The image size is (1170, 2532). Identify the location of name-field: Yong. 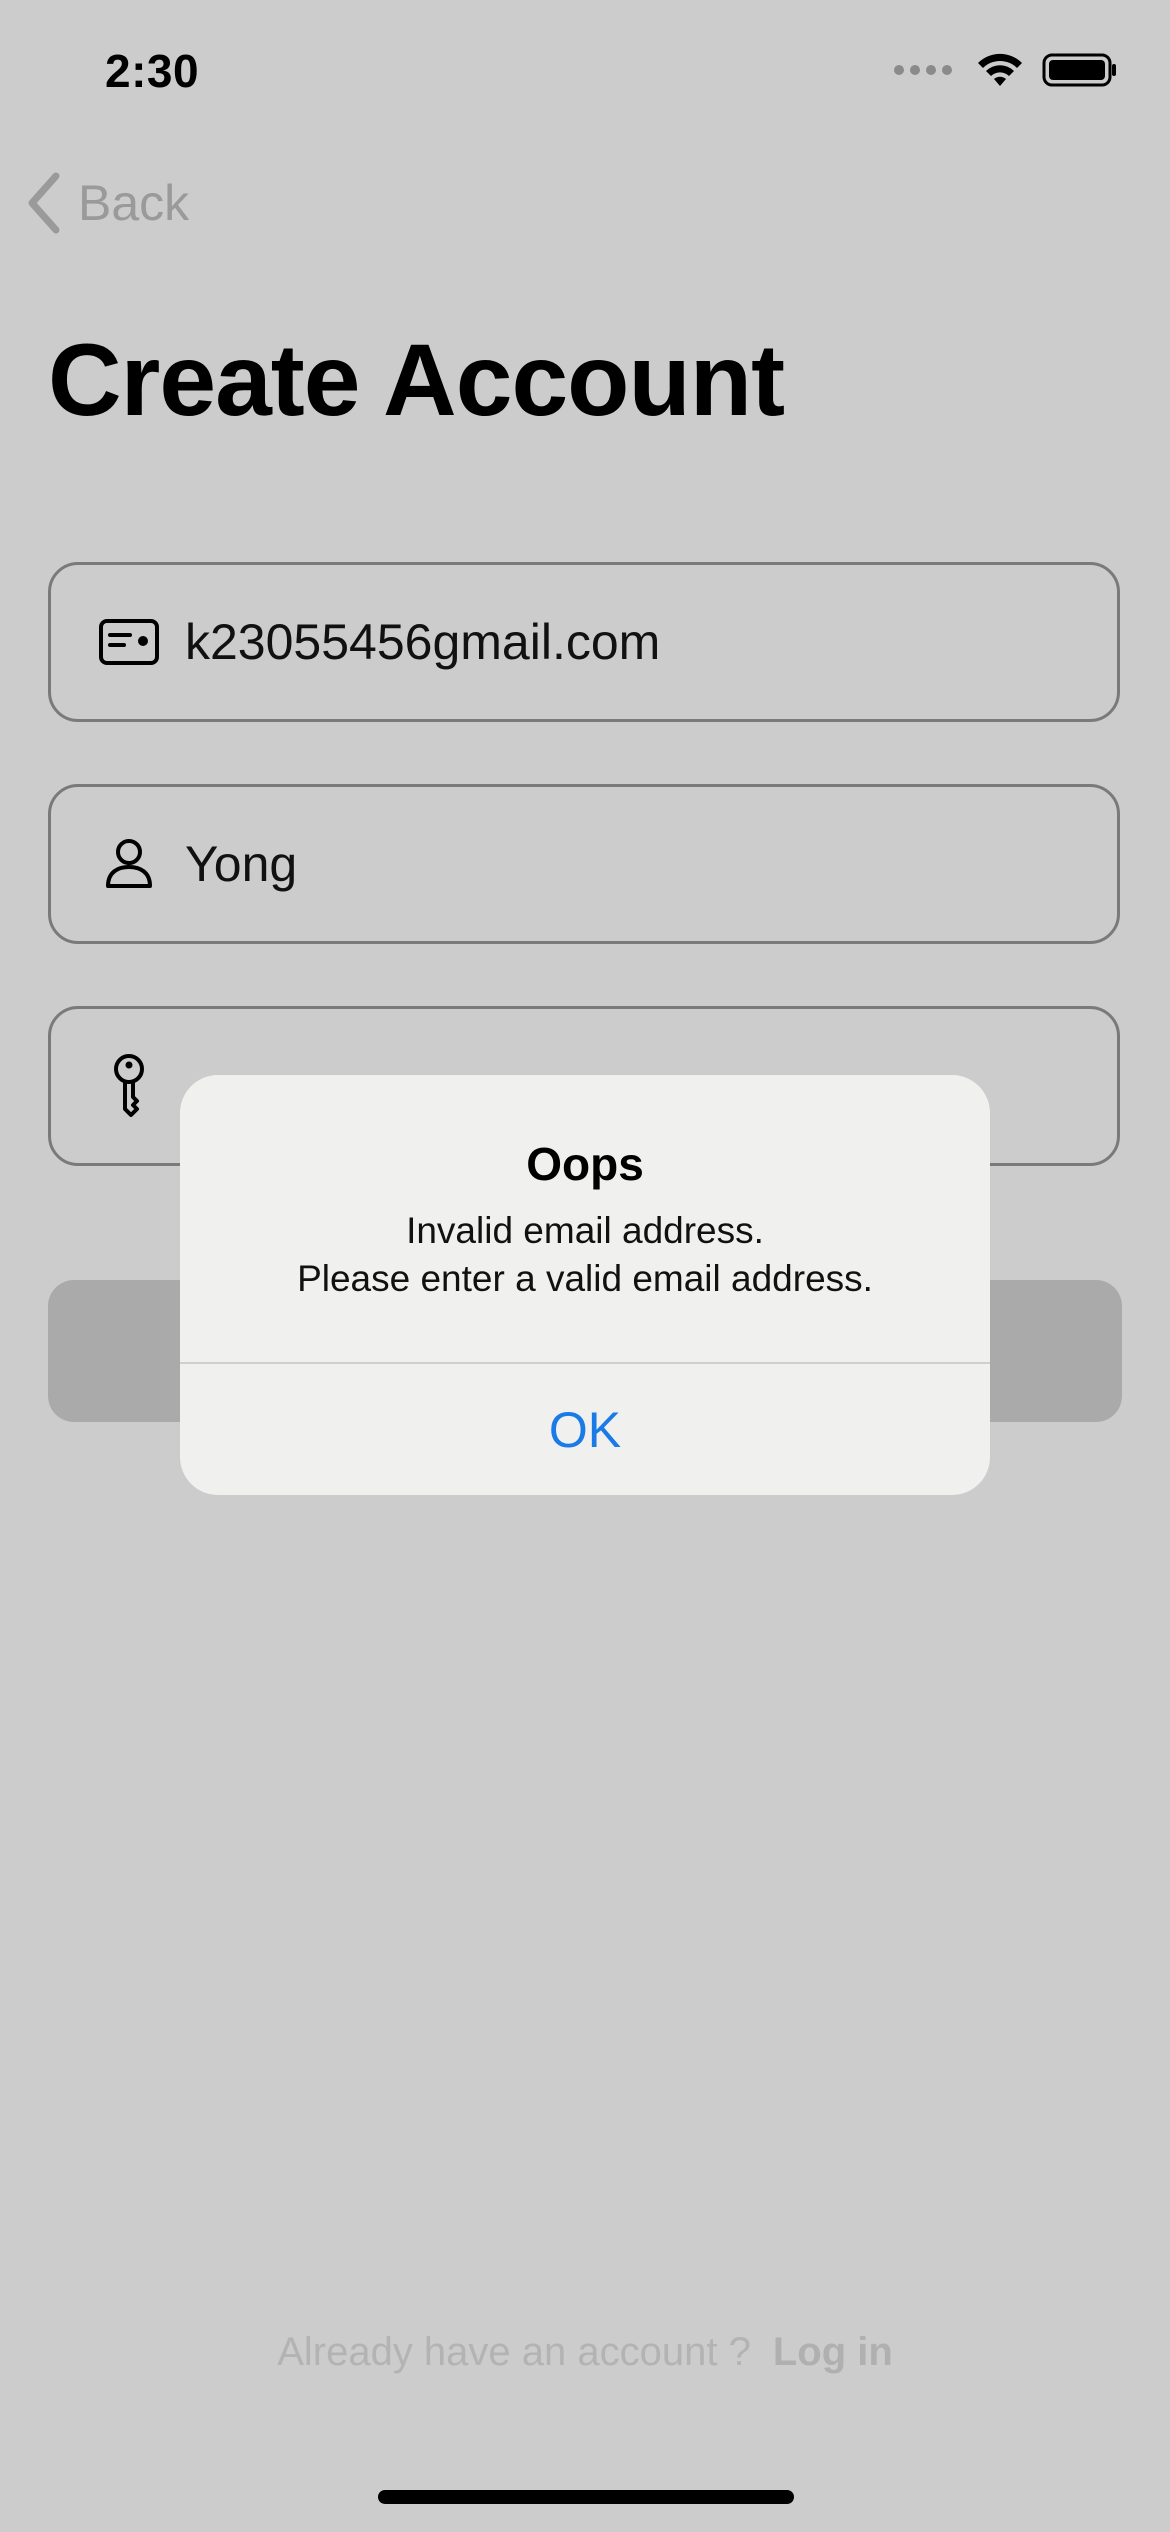
(584, 864).